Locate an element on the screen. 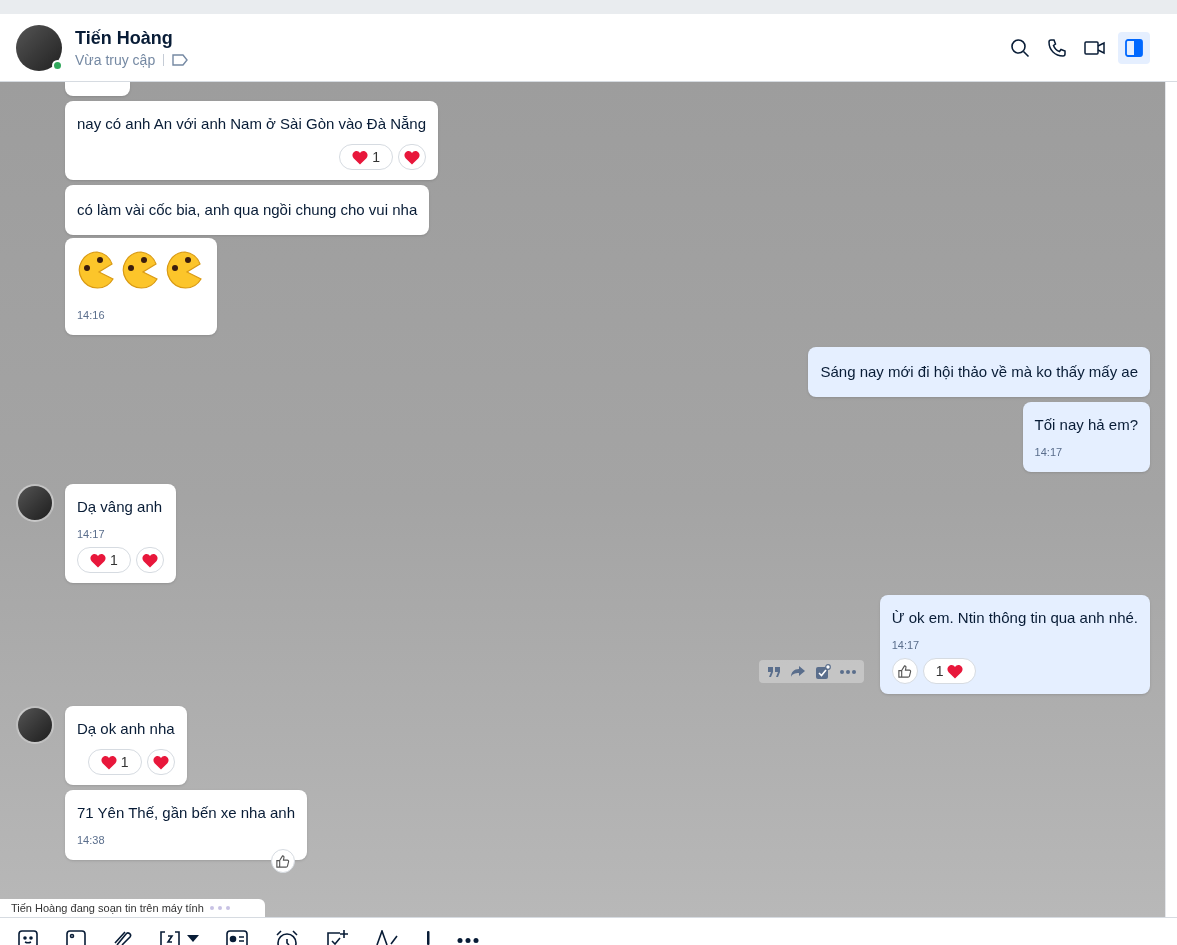 Image resolution: width=1177 pixels, height=945 pixels. image-icon is located at coordinates (76, 937).